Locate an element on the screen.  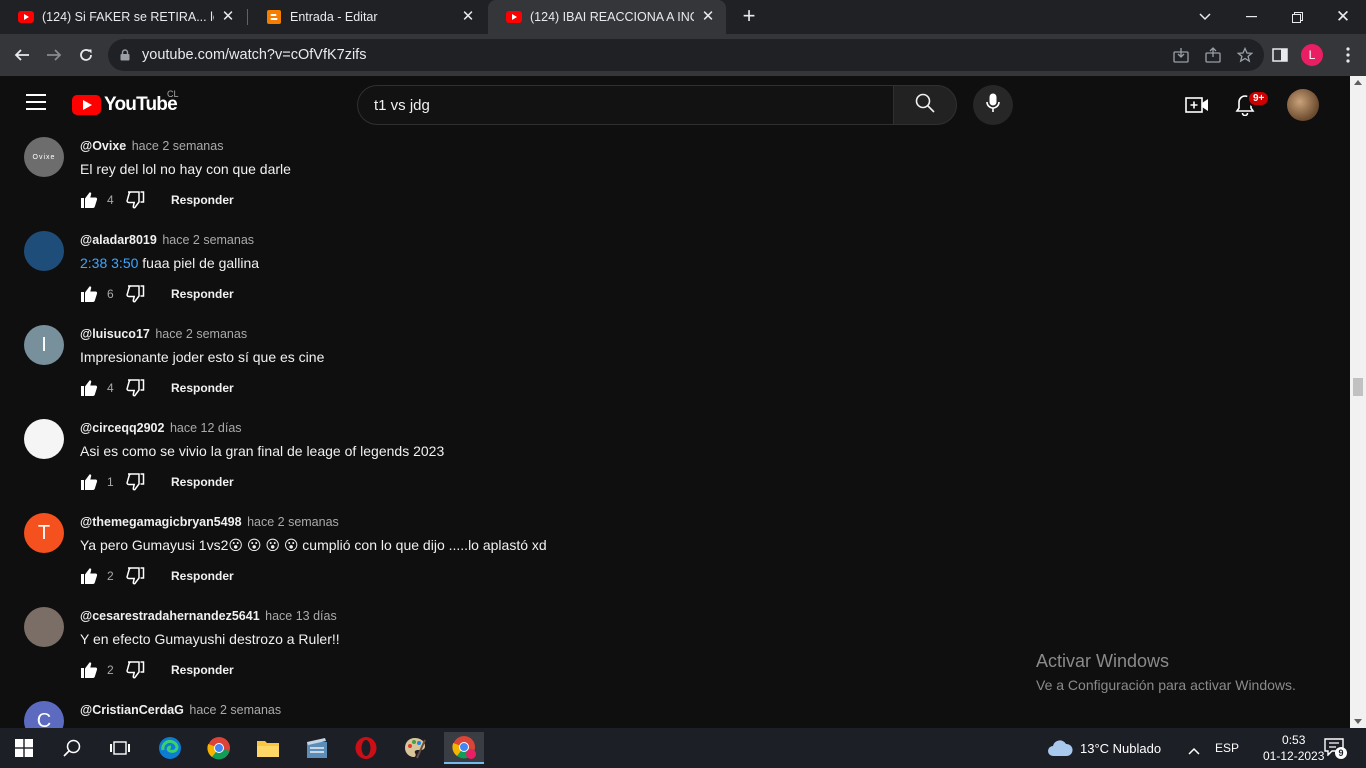
movie-maker-icon is located at coordinates (317, 748).